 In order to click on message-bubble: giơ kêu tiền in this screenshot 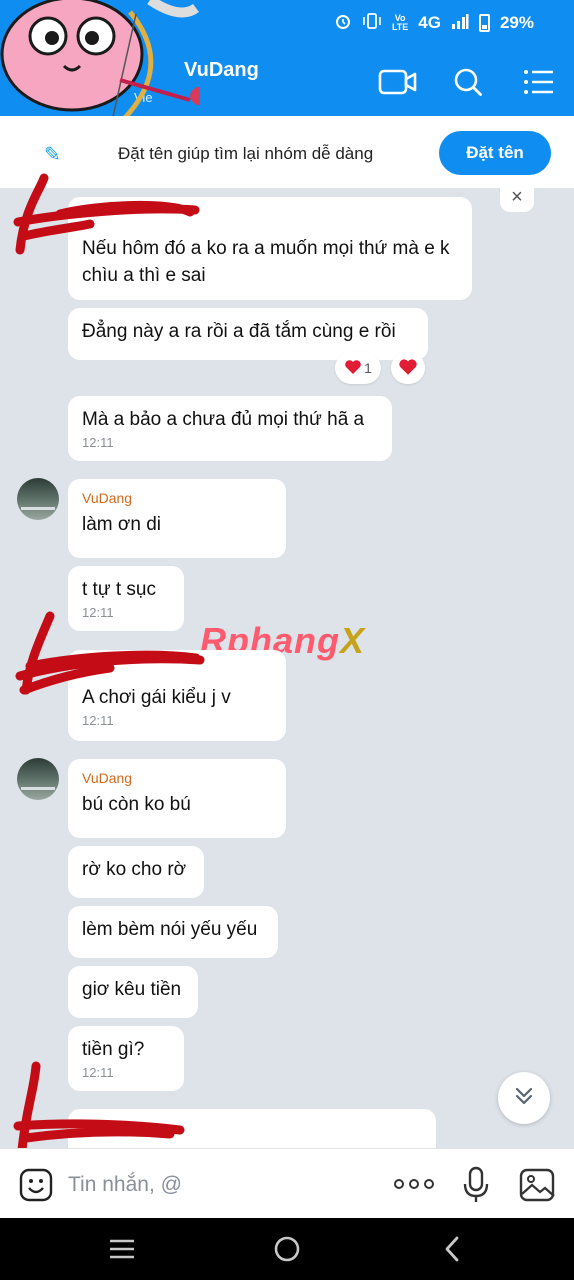, I will do `click(133, 992)`.